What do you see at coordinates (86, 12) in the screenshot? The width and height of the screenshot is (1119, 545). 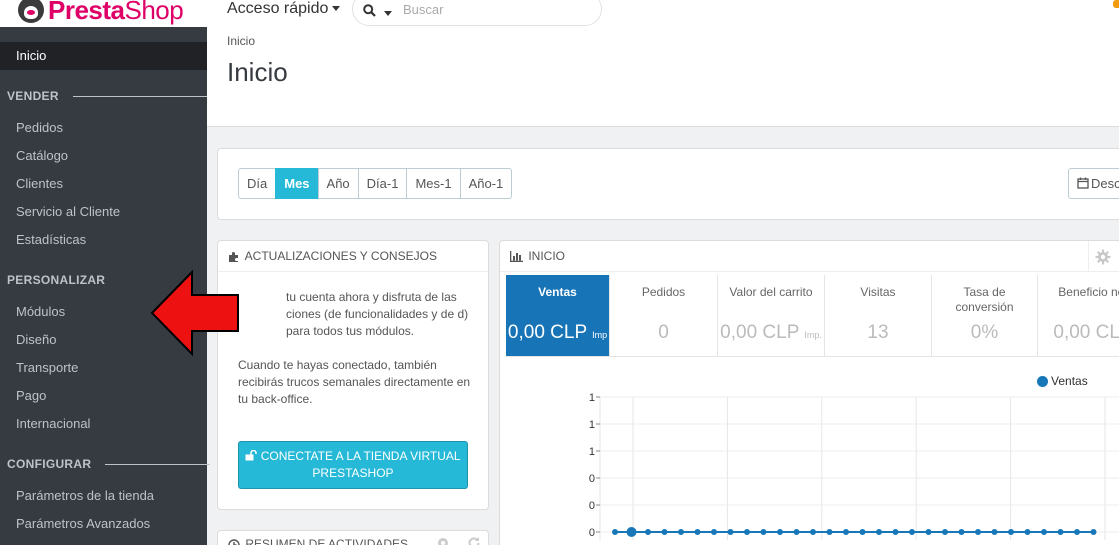 I see `logo-text-bold: Presta` at bounding box center [86, 12].